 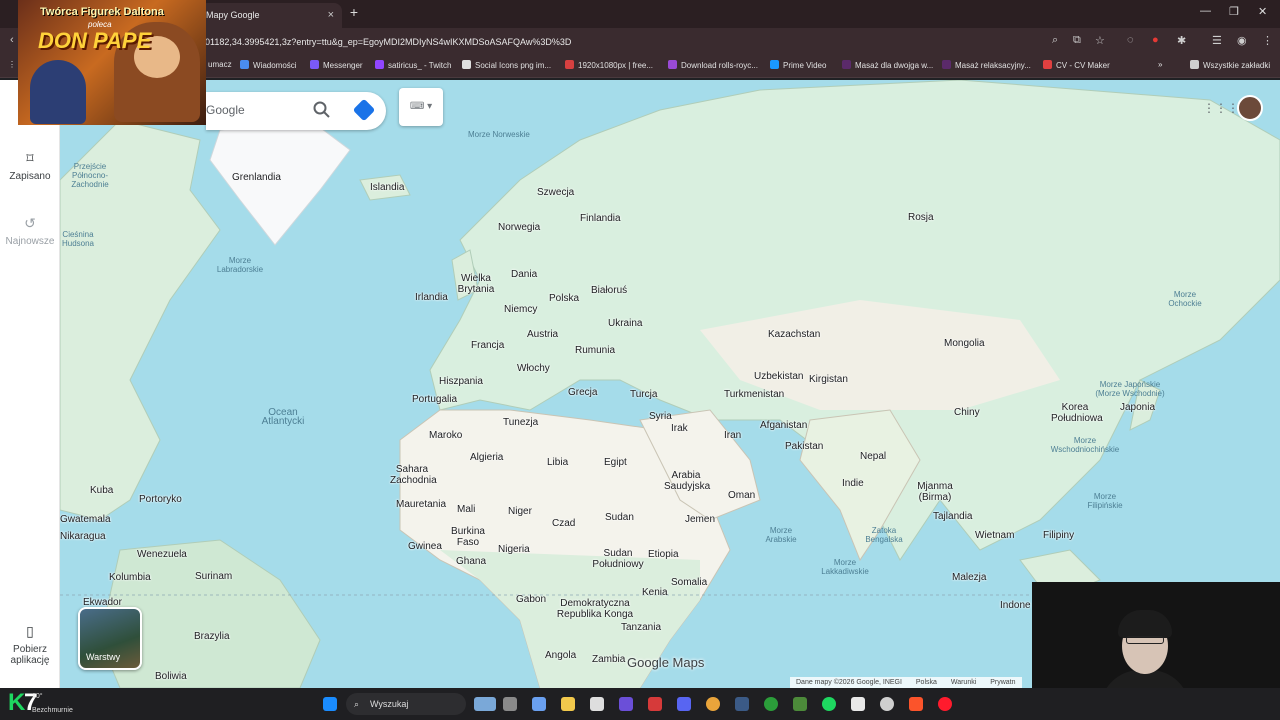 What do you see at coordinates (1055, 40) in the screenshot?
I see `zoom-icon: ⌕` at bounding box center [1055, 40].